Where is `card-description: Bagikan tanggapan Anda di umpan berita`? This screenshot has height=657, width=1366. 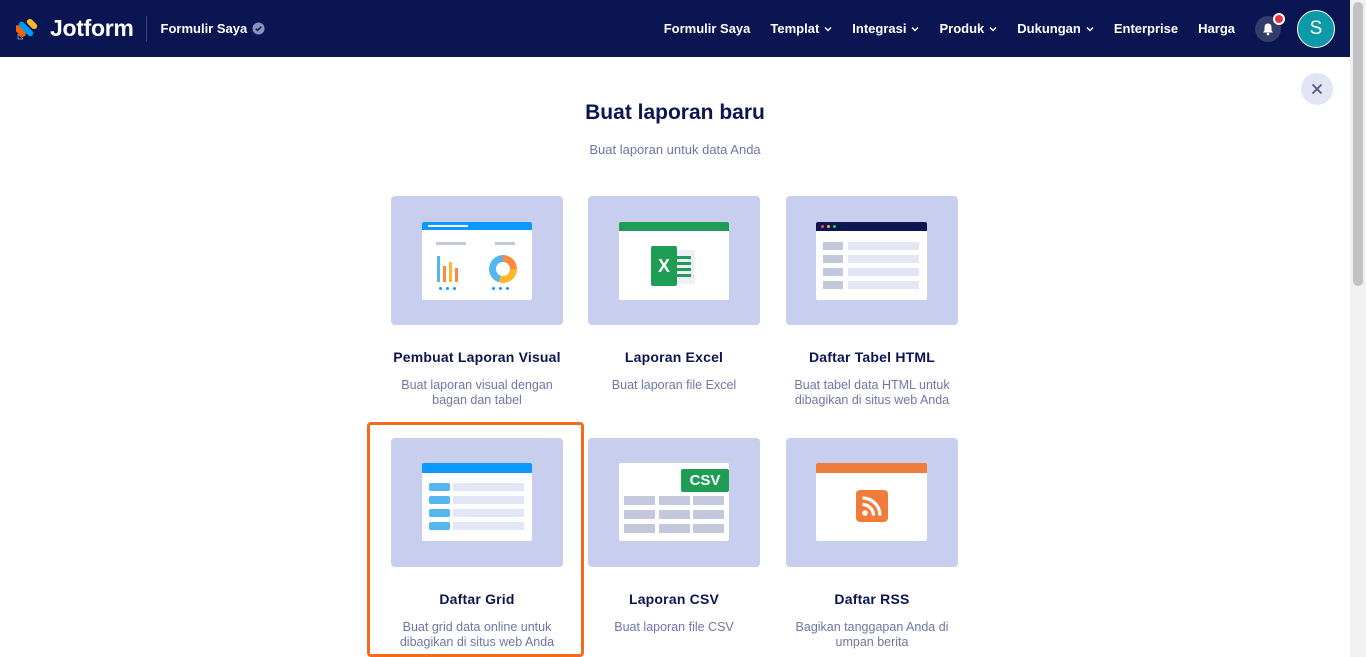
card-description: Bagikan tanggapan Anda di umpan berita is located at coordinates (872, 634).